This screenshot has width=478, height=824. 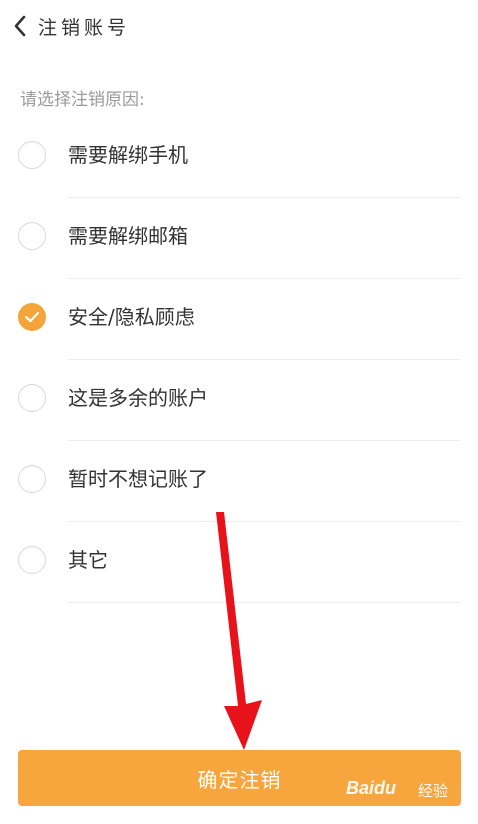 What do you see at coordinates (82, 100) in the screenshot?
I see `reason-prompt: 请选择注销原因:` at bounding box center [82, 100].